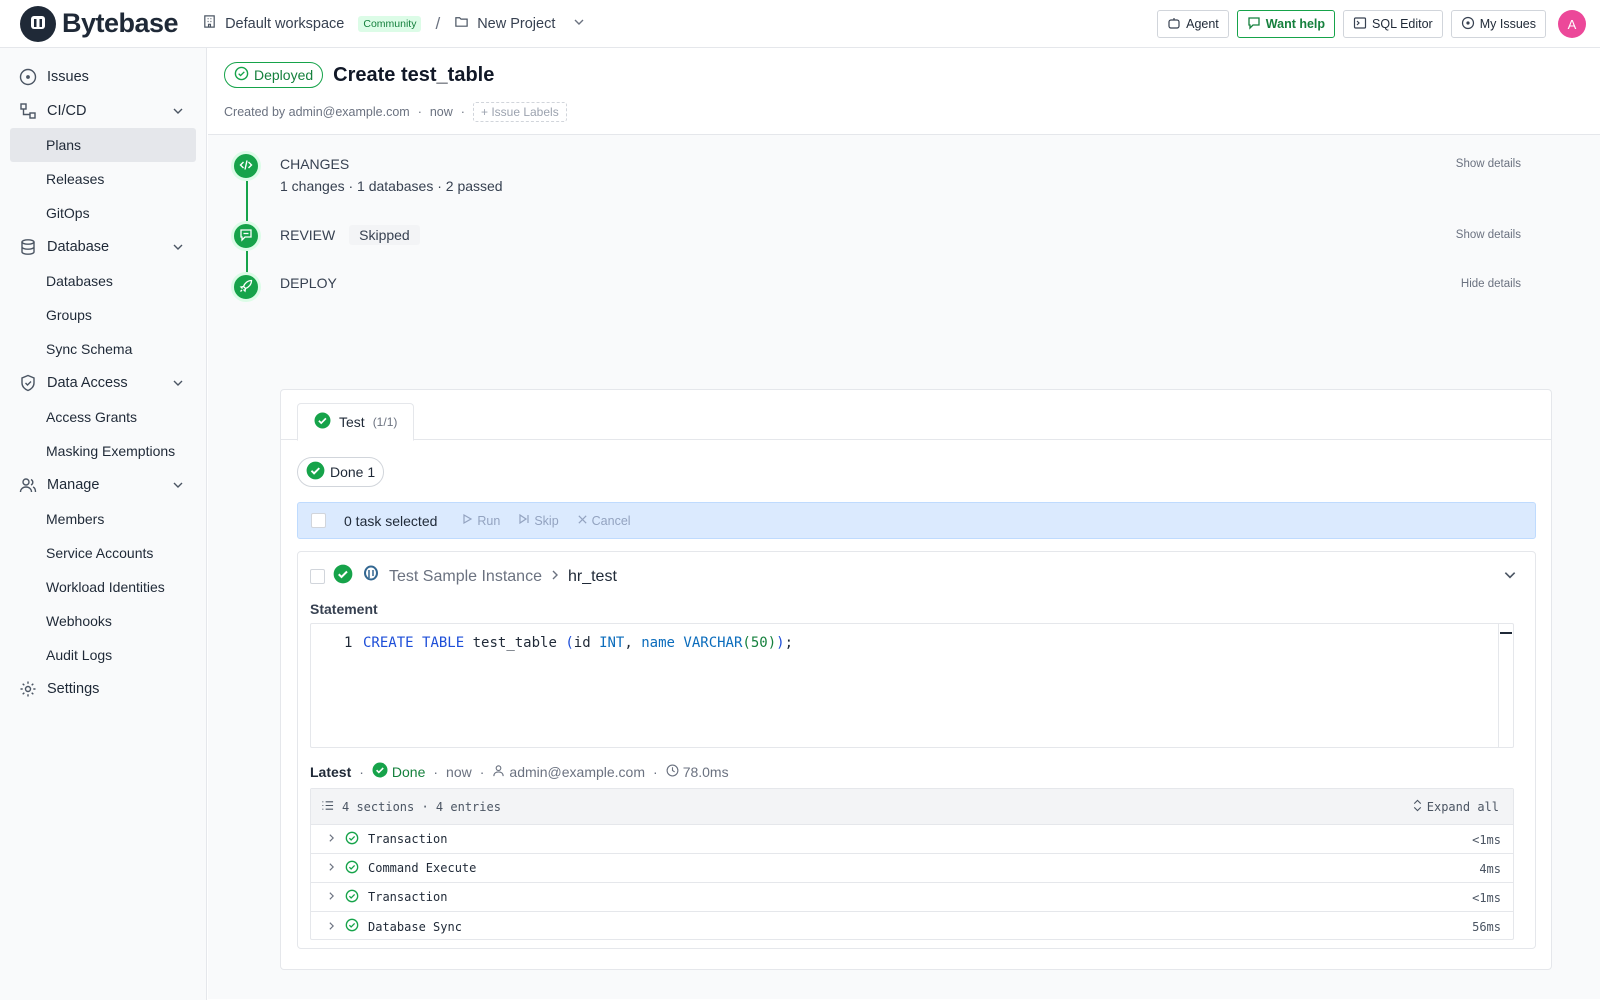  What do you see at coordinates (441, 112) in the screenshot?
I see `created-time: now` at bounding box center [441, 112].